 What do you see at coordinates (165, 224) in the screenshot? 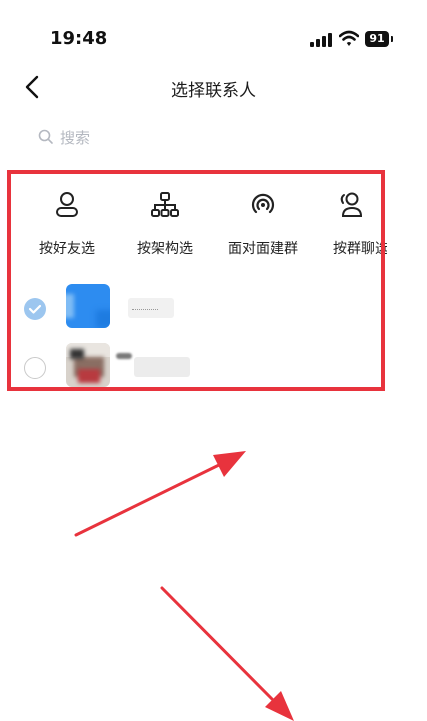
I see `quick-action-by-org: 按架构选` at bounding box center [165, 224].